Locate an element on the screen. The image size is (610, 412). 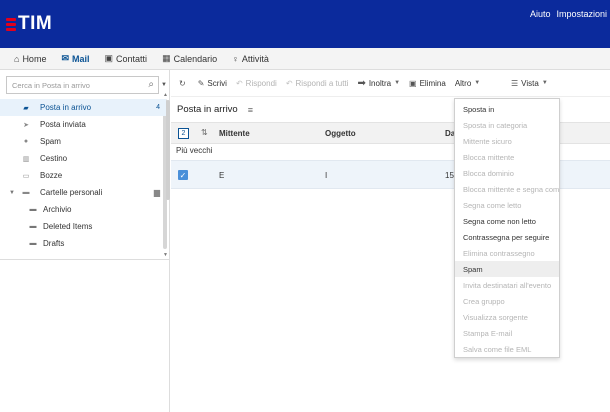
calendar-icon: ▦ is located at coordinates (166, 58).